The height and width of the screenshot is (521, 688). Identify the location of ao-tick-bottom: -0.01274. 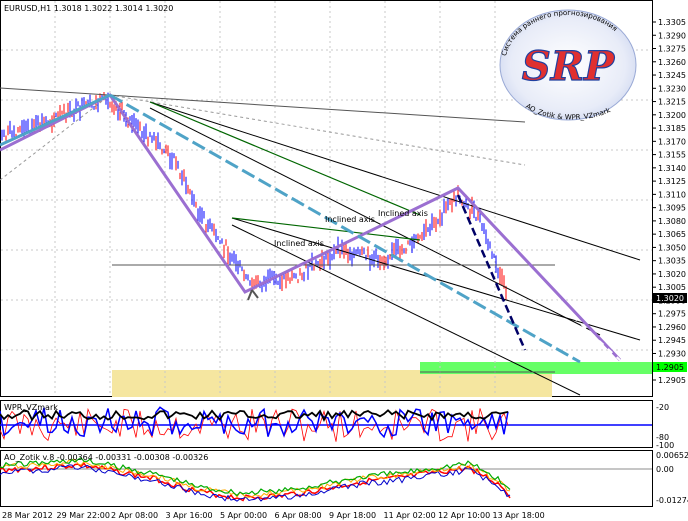
(672, 500).